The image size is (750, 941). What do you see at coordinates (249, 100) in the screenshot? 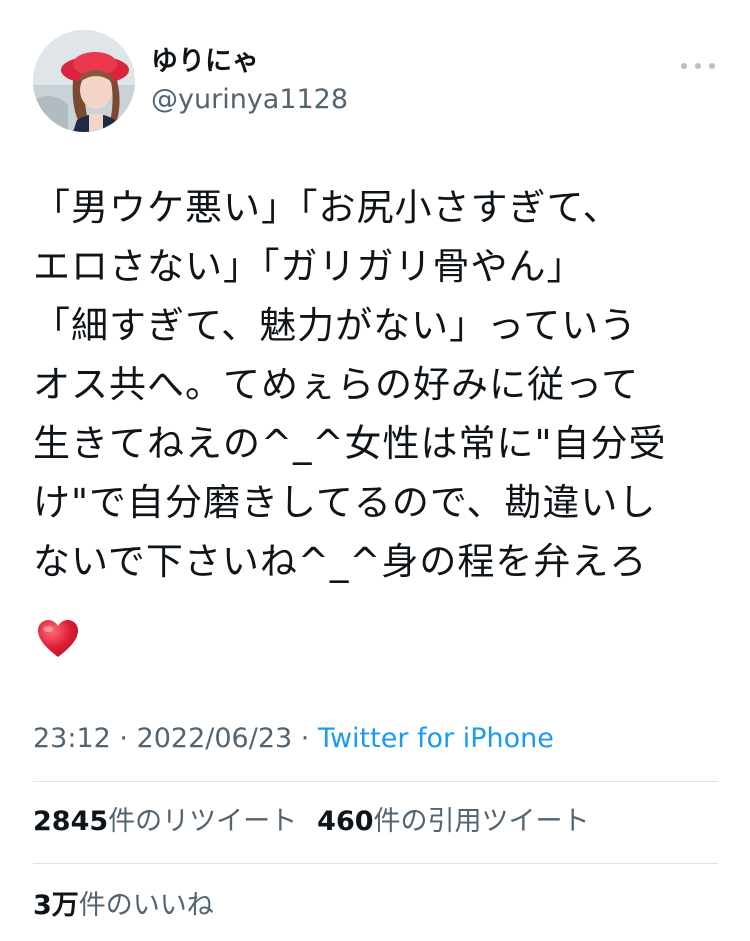
I see `user-handle: @yurinya1128` at bounding box center [249, 100].